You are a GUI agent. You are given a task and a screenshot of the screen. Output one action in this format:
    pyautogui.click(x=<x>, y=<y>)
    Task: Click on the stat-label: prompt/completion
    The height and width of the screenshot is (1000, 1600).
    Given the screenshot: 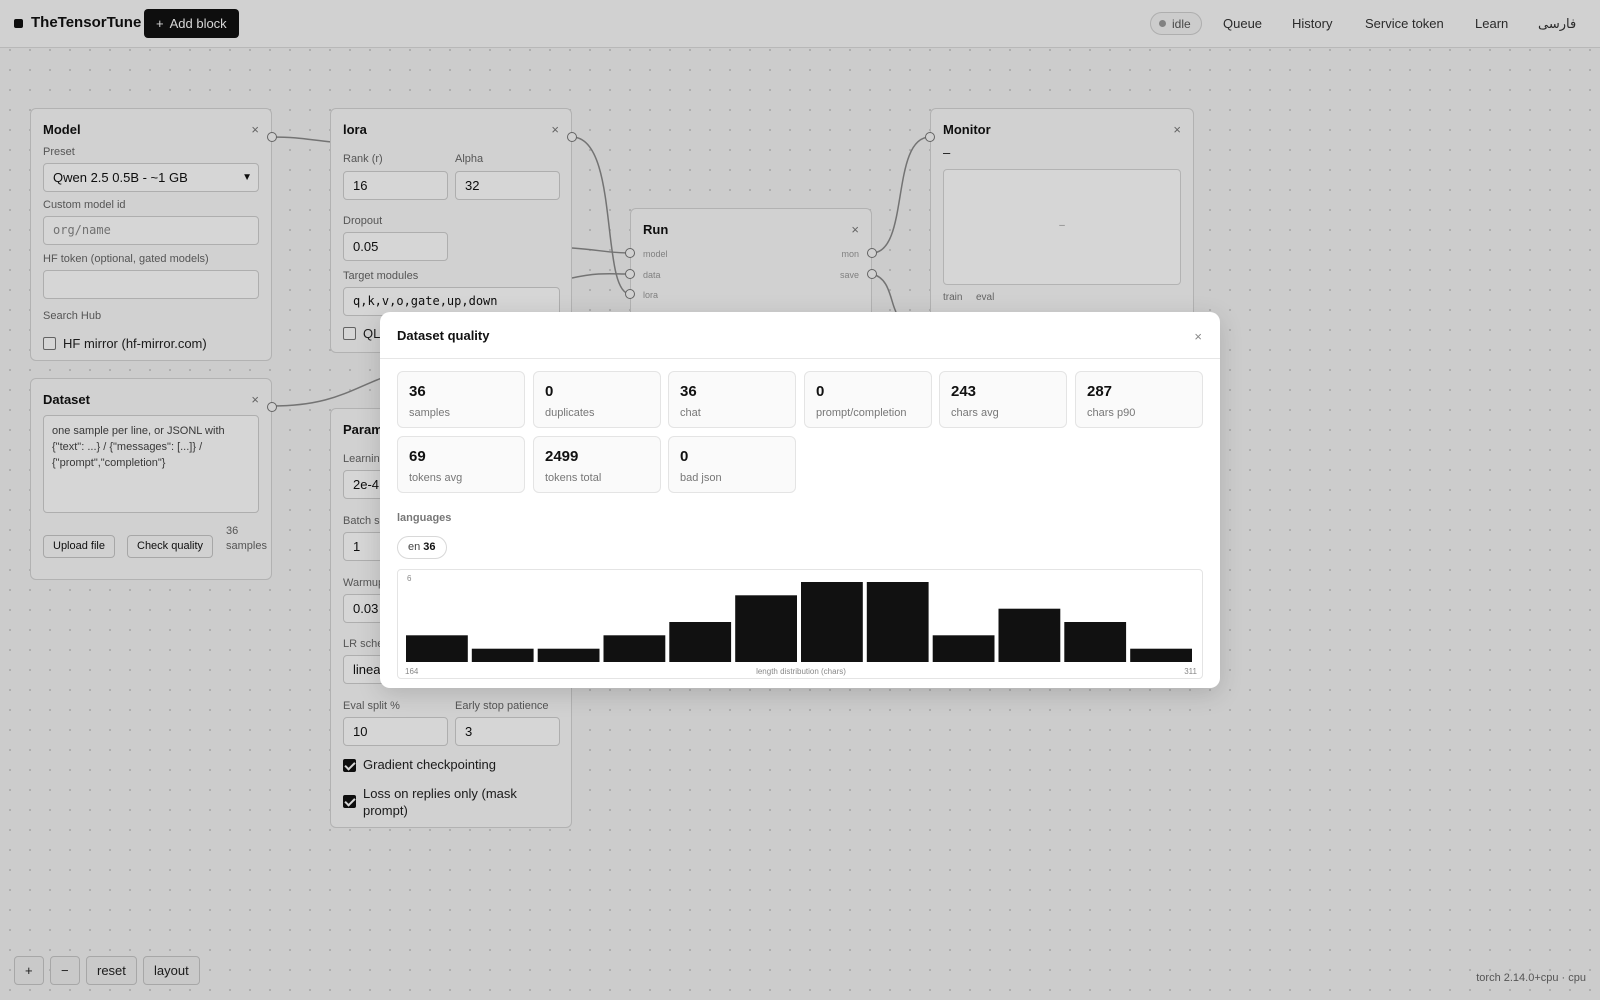 What is the action you would take?
    pyautogui.click(x=861, y=413)
    